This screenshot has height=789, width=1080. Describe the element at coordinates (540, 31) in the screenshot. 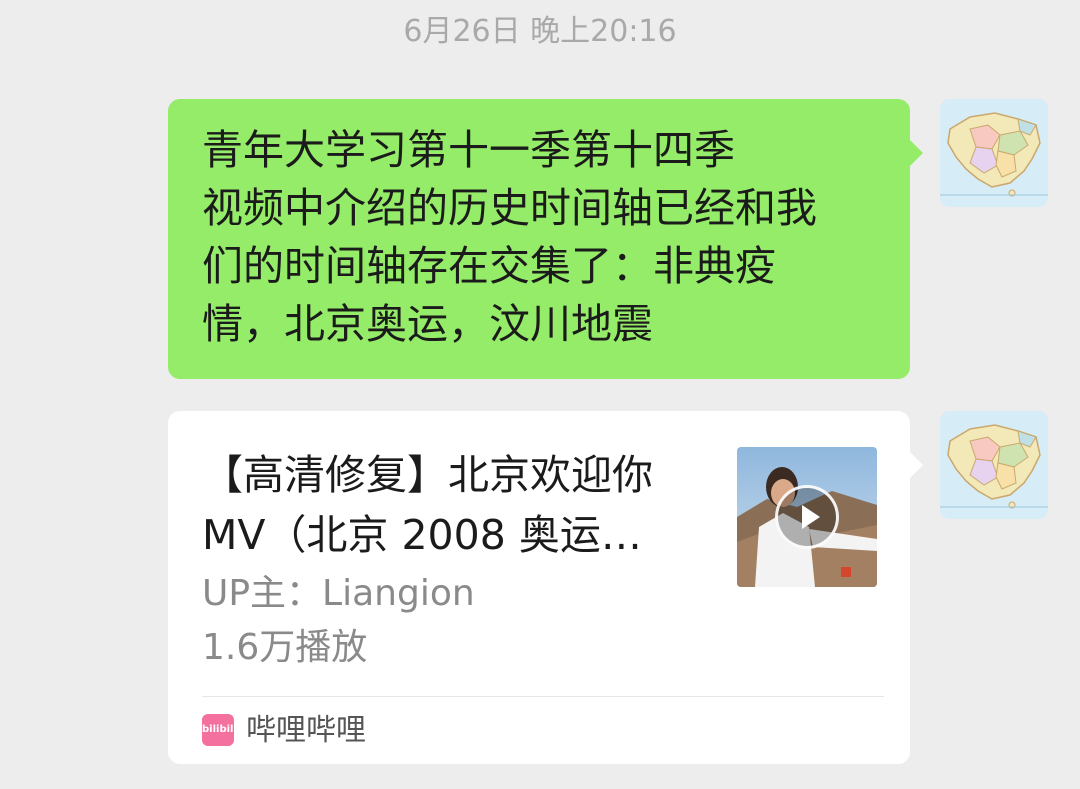

I see `chat-timestamp: 6月26日 晚上20:16` at that location.